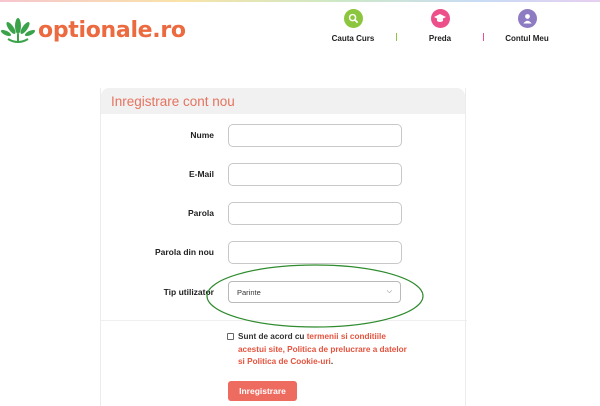 This screenshot has width=600, height=406. I want to click on form-row-password-confirm: Parola din nou, so click(284, 252).